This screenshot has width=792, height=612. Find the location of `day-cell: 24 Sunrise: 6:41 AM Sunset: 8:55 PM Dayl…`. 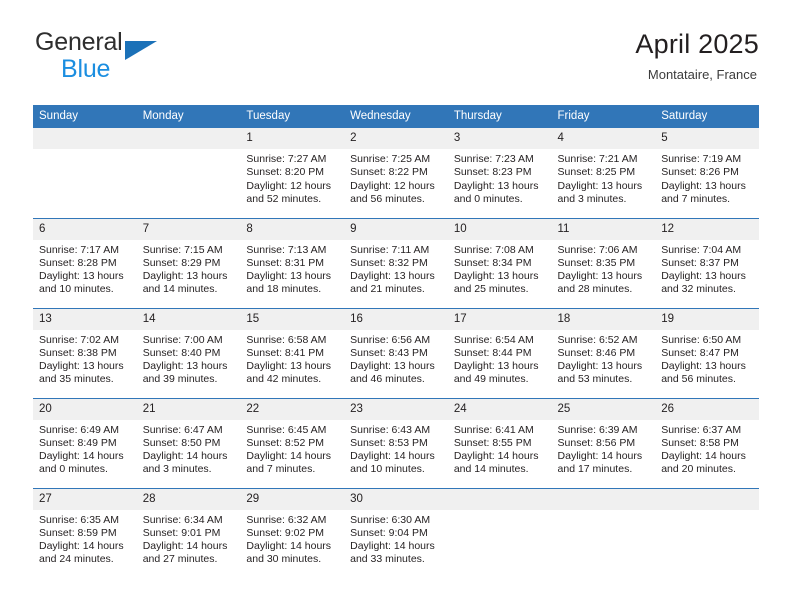

day-cell: 24 Sunrise: 6:41 AM Sunset: 8:55 PM Dayl… is located at coordinates (499, 442).